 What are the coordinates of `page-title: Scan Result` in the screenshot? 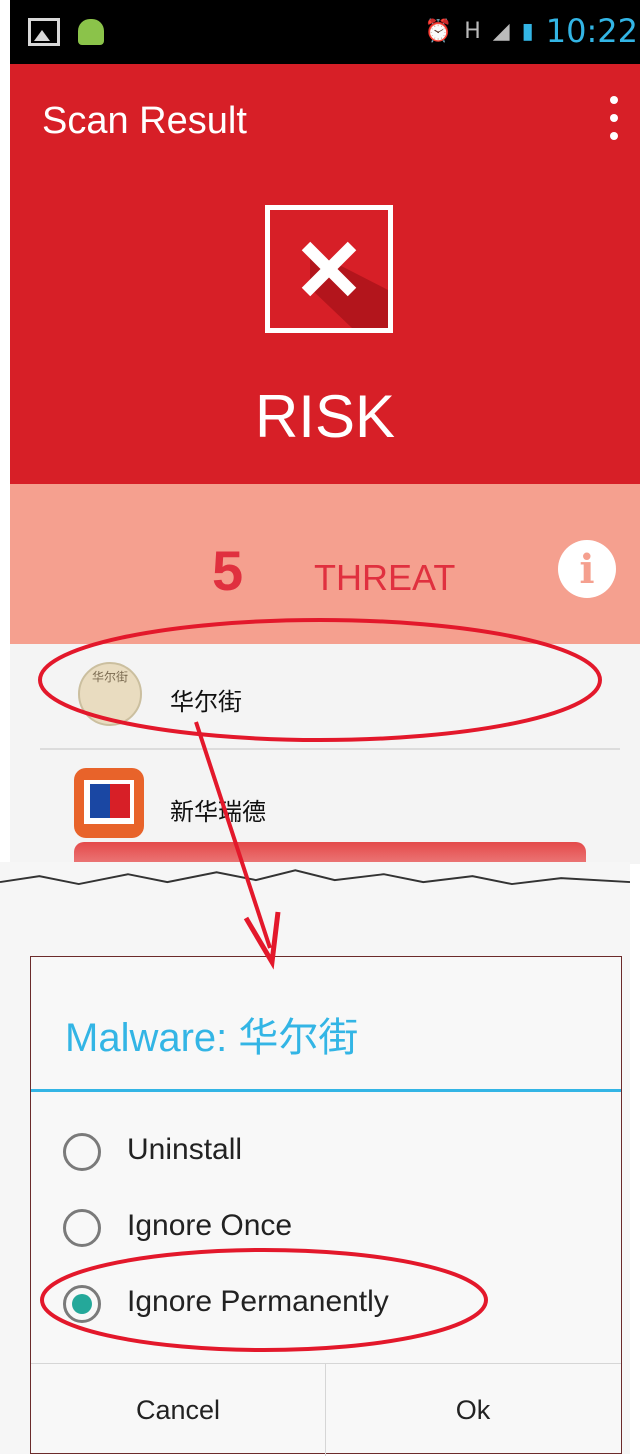 It's located at (144, 121).